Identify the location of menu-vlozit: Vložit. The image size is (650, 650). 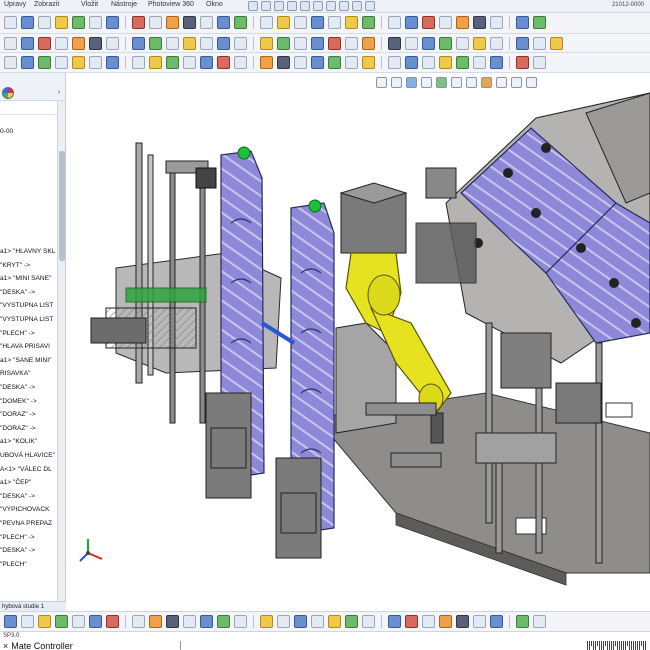
(89, 4).